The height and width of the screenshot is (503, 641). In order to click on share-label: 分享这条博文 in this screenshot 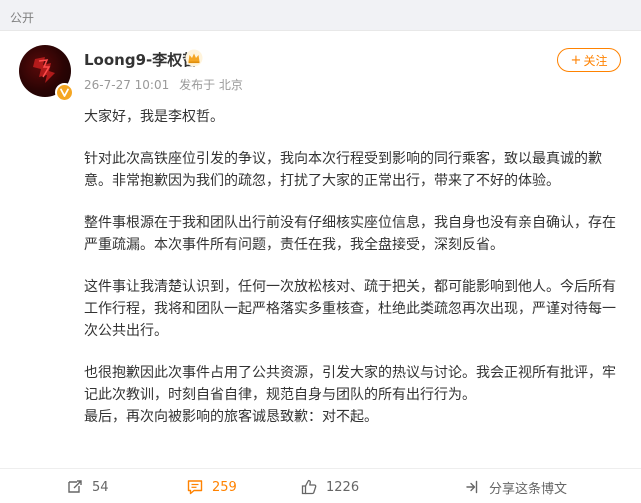, I will do `click(528, 489)`.